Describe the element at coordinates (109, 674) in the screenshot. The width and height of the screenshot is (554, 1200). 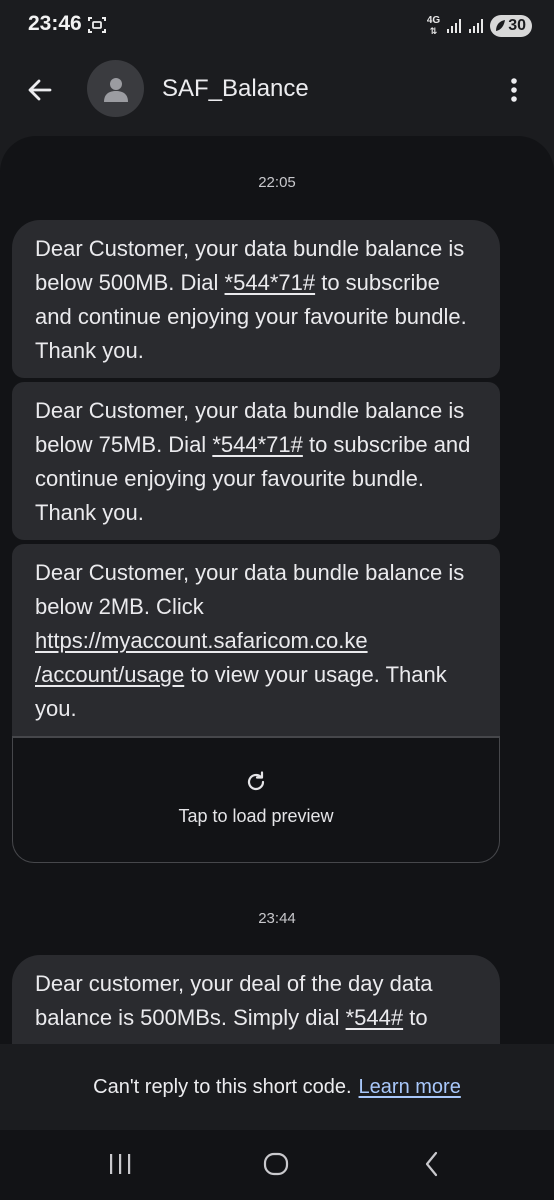
I see `url-link-continued: /account/usage` at that location.